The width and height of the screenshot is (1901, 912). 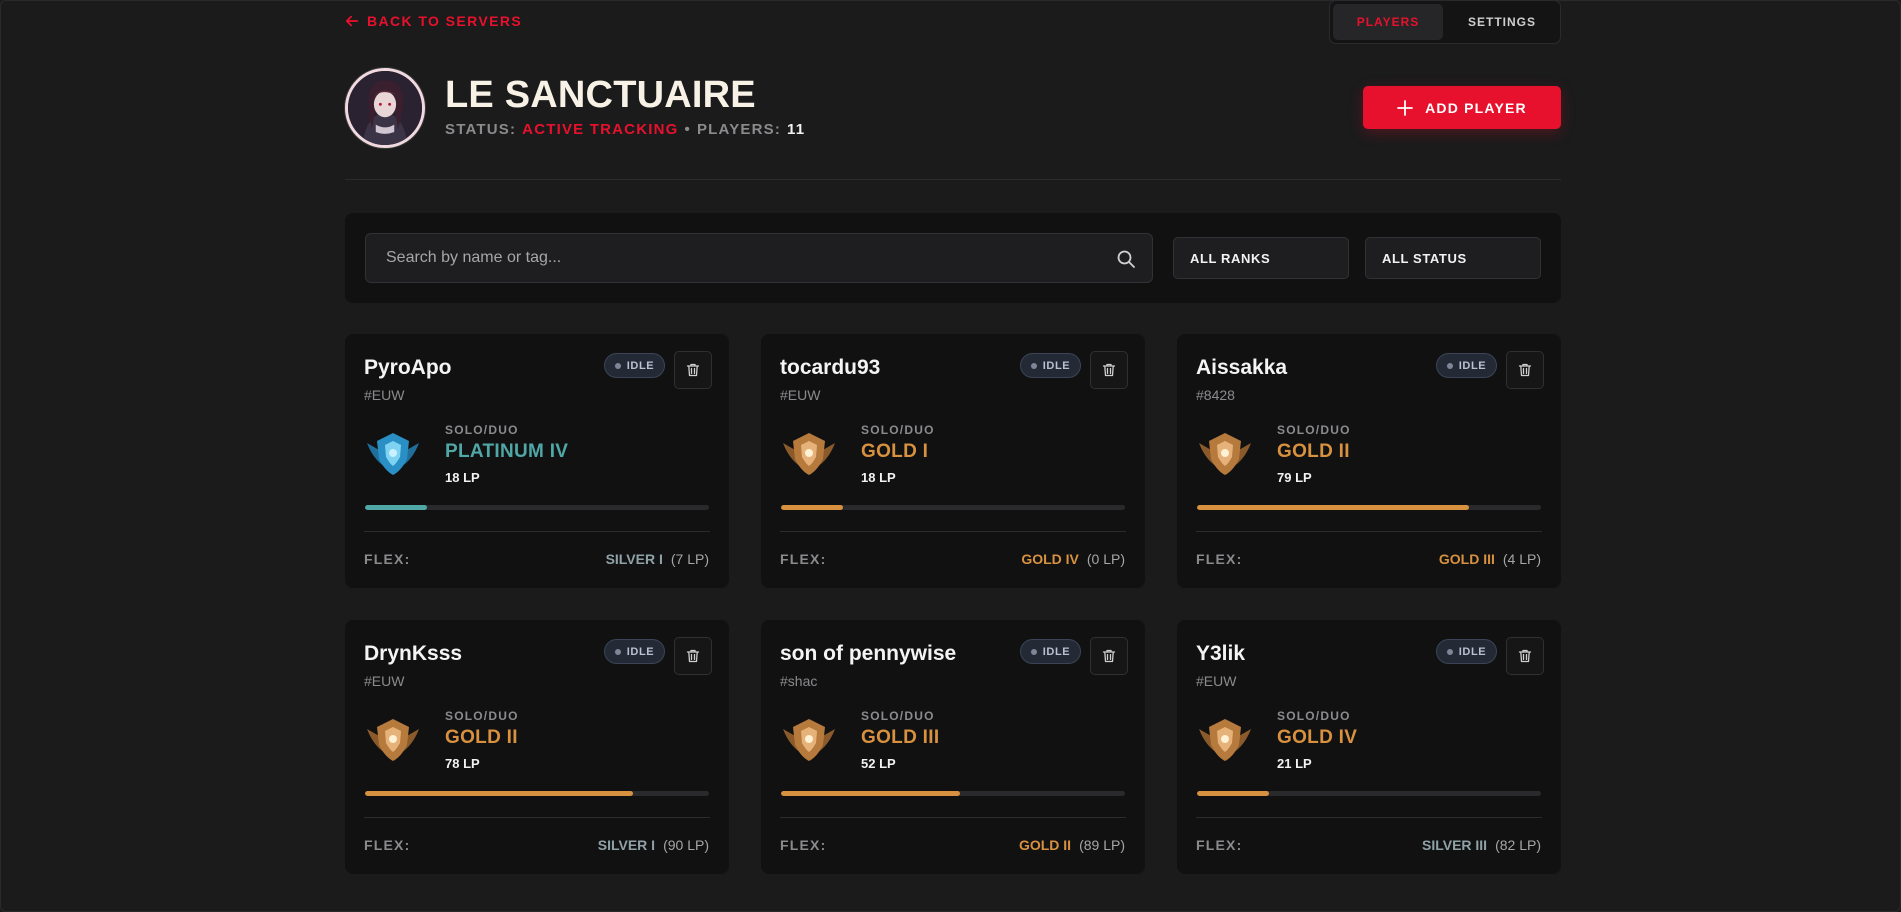 What do you see at coordinates (1126, 259) in the screenshot?
I see `search-icon` at bounding box center [1126, 259].